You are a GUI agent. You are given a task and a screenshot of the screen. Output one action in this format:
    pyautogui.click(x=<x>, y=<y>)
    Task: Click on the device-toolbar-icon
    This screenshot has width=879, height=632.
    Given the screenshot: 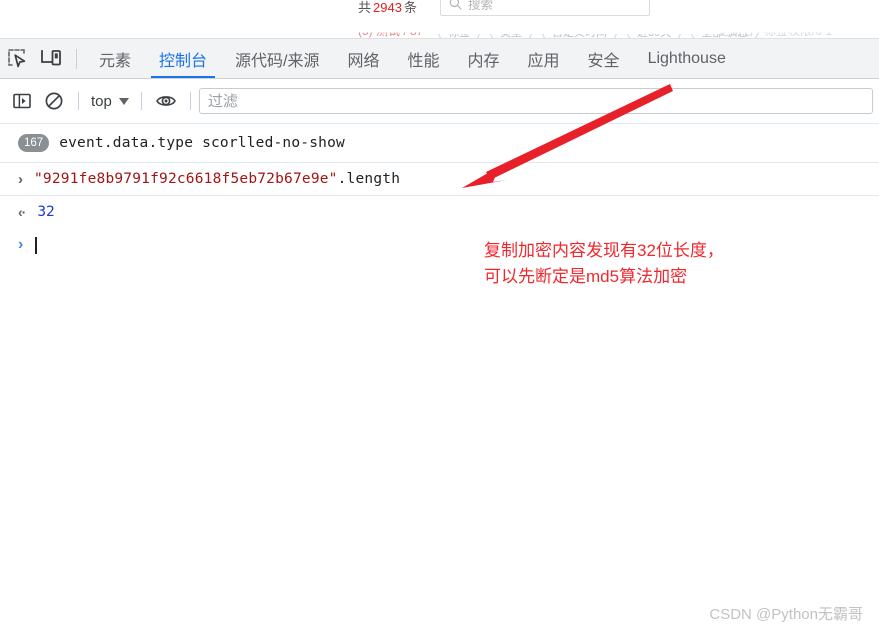 What is the action you would take?
    pyautogui.click(x=51, y=58)
    